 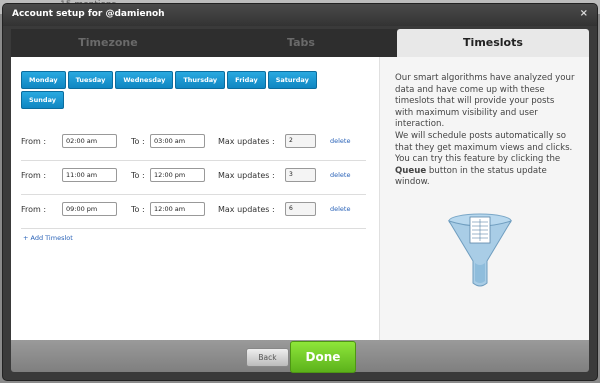 What do you see at coordinates (200, 80) in the screenshot?
I see `day-button-thursday: Thursday` at bounding box center [200, 80].